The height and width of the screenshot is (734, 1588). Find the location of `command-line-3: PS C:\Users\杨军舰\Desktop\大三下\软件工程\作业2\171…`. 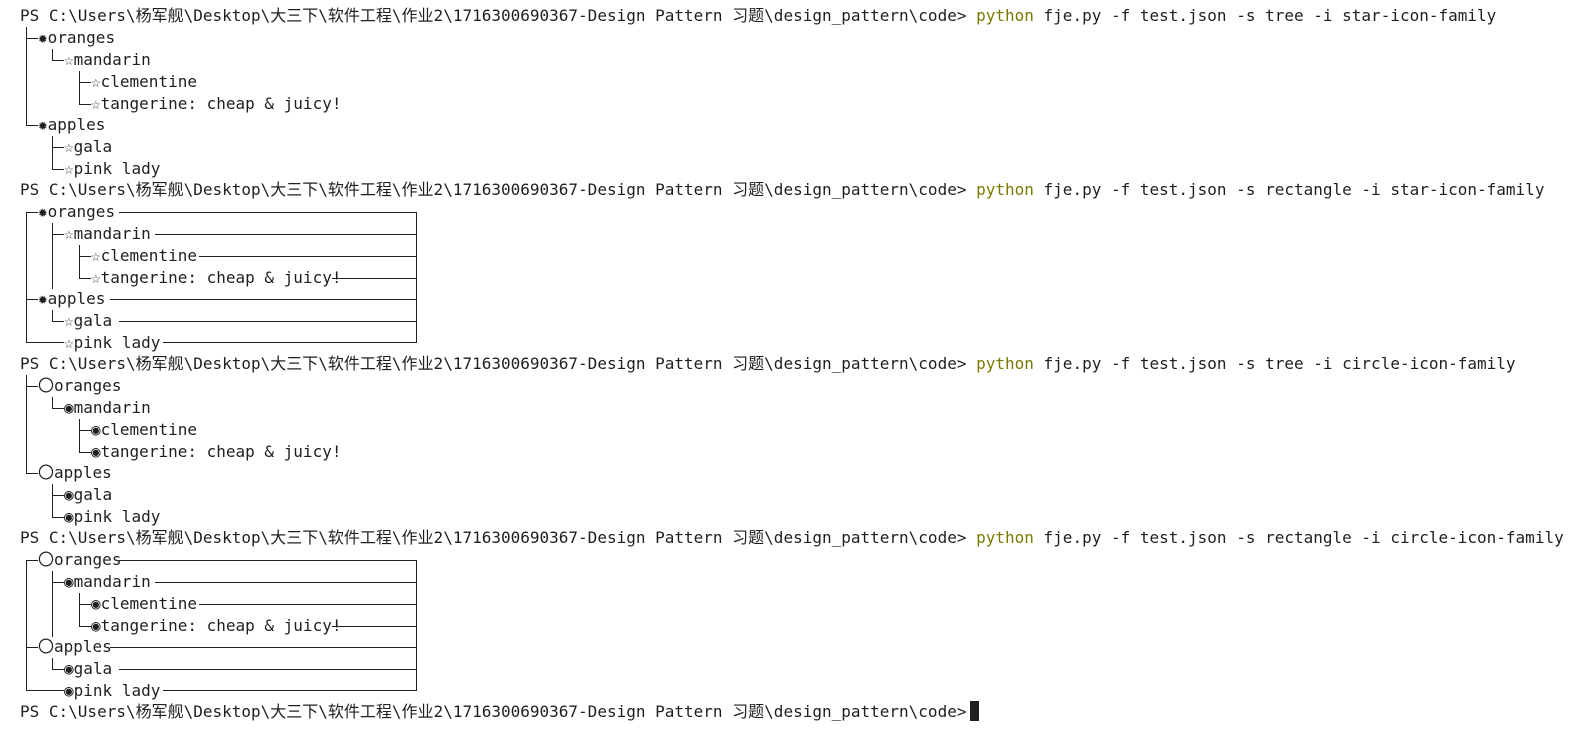

command-line-3: PS C:\Users\杨军舰\Desktop\大三下\软件工程\作业2\171… is located at coordinates (768, 364).